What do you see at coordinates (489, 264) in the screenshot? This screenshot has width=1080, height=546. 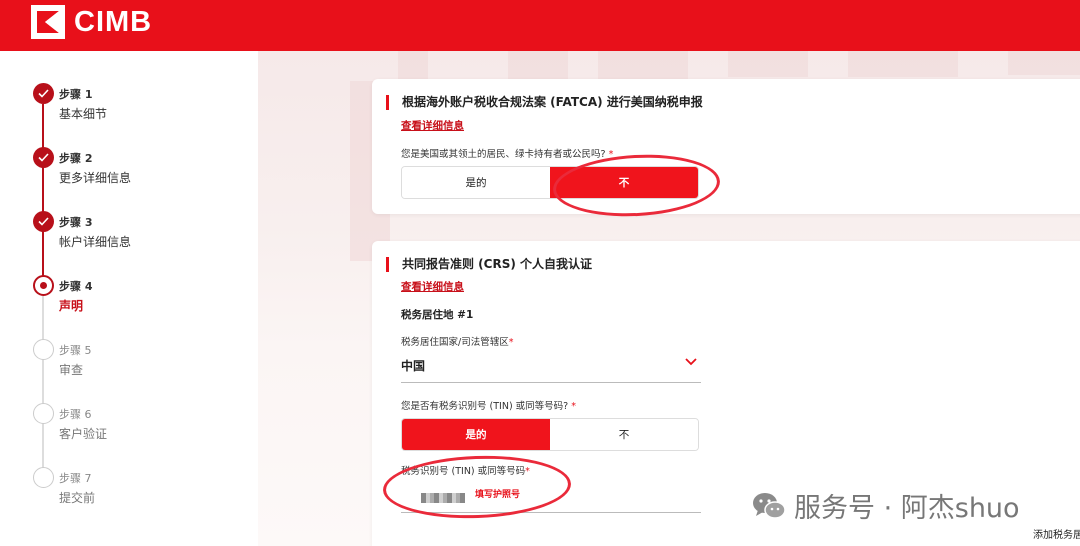 I see `crs-title: 共同报告准则 (CRS) 个人自我认证` at bounding box center [489, 264].